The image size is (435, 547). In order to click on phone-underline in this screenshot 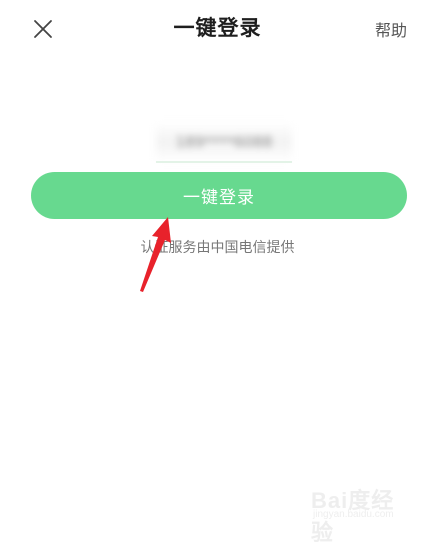, I will do `click(224, 162)`.